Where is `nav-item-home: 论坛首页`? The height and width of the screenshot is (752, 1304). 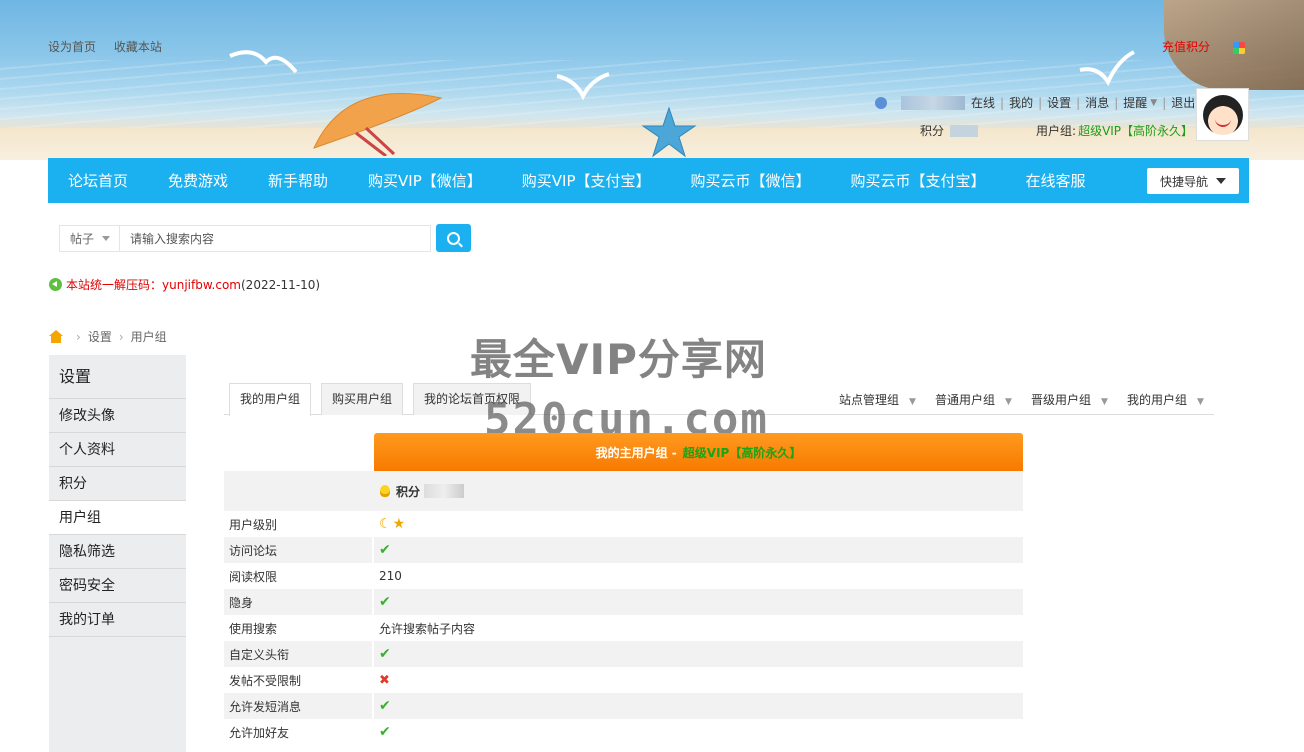
nav-item-home: 论坛首页 is located at coordinates (98, 180).